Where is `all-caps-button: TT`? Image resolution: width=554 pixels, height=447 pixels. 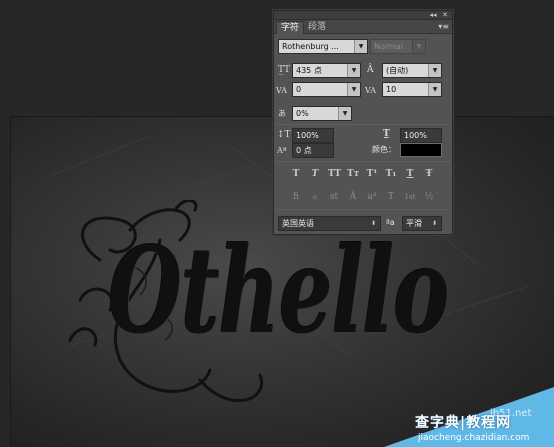 all-caps-button: TT is located at coordinates (334, 174).